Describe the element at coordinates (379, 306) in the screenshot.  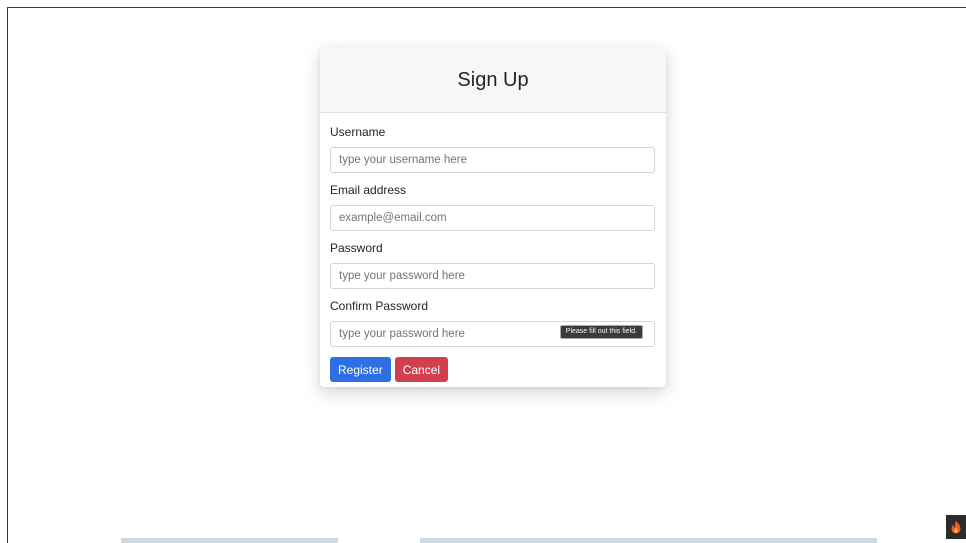
I see `confirm-password-label: Confirm Password` at that location.